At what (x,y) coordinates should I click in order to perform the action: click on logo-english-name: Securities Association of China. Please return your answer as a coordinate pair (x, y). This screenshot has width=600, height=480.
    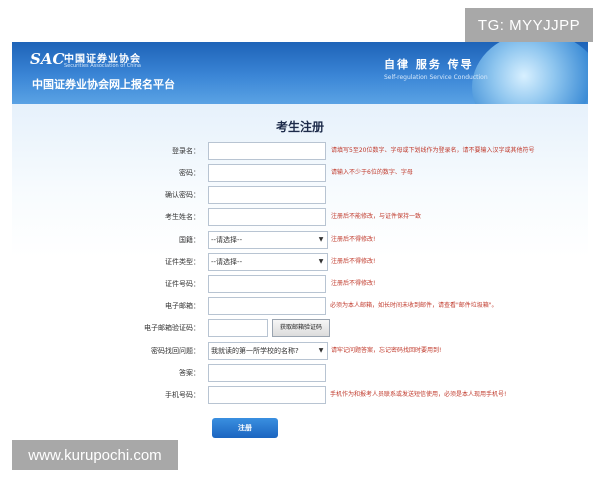
    Looking at the image, I should click on (102, 66).